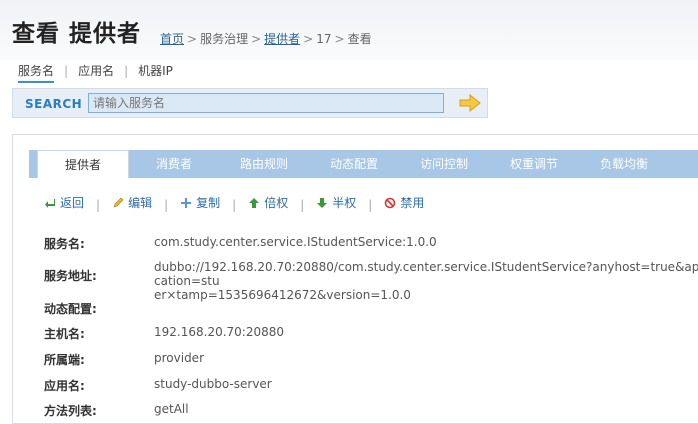  Describe the element at coordinates (64, 360) in the screenshot. I see `side-label: 所属端:` at that location.